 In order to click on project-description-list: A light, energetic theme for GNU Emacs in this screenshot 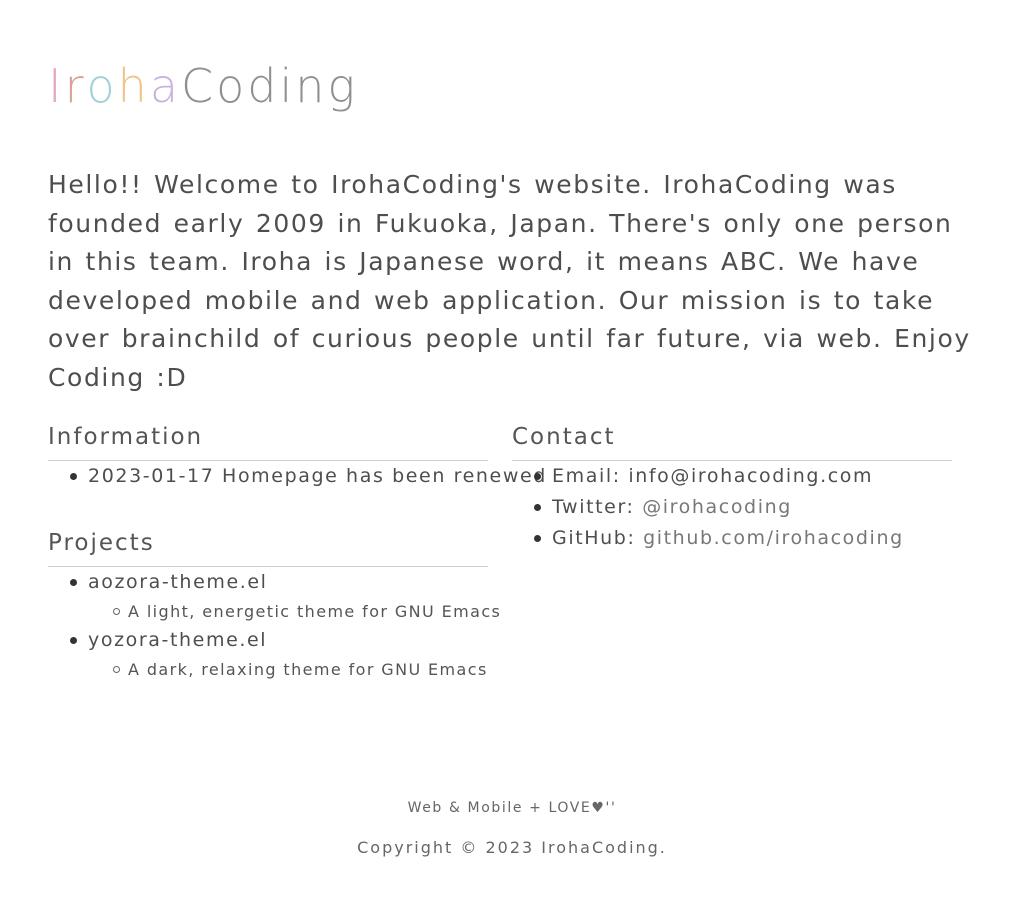, I will do `click(294, 611)`.